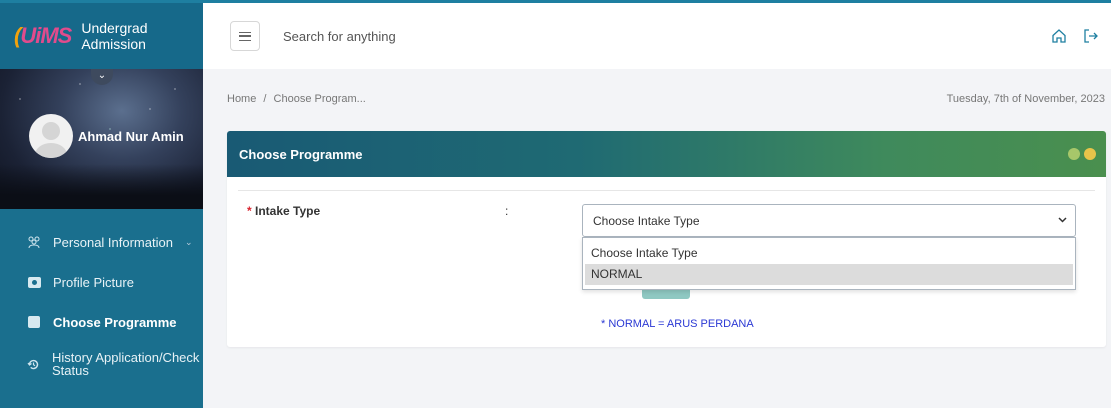 This screenshot has width=1111, height=408. What do you see at coordinates (131, 136) in the screenshot?
I see `user-name: Ahmad Nur Amin` at bounding box center [131, 136].